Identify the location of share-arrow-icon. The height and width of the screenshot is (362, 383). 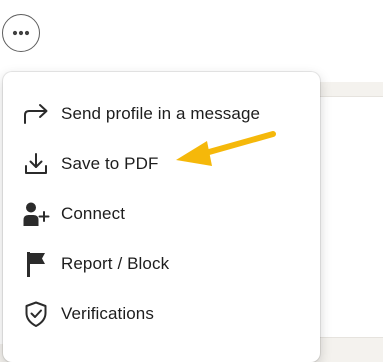
(36, 114).